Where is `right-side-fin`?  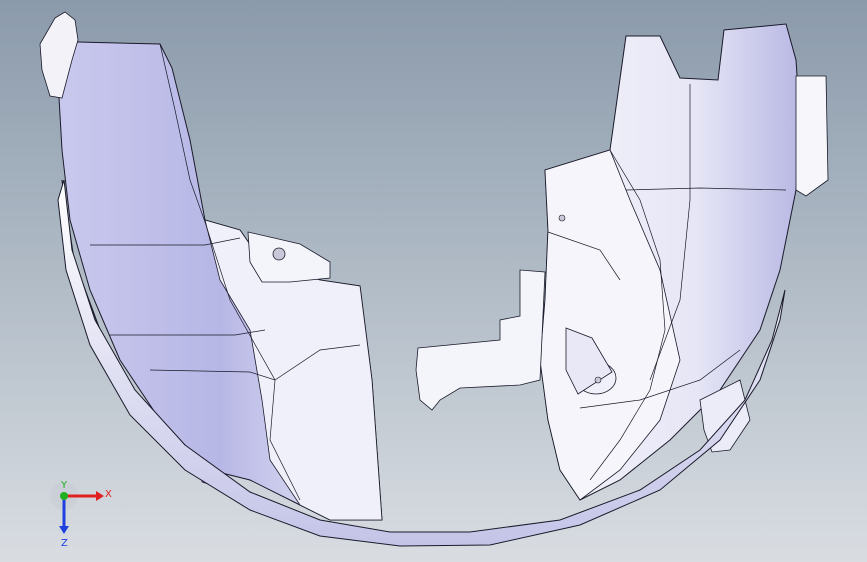
right-side-fin is located at coordinates (812, 136).